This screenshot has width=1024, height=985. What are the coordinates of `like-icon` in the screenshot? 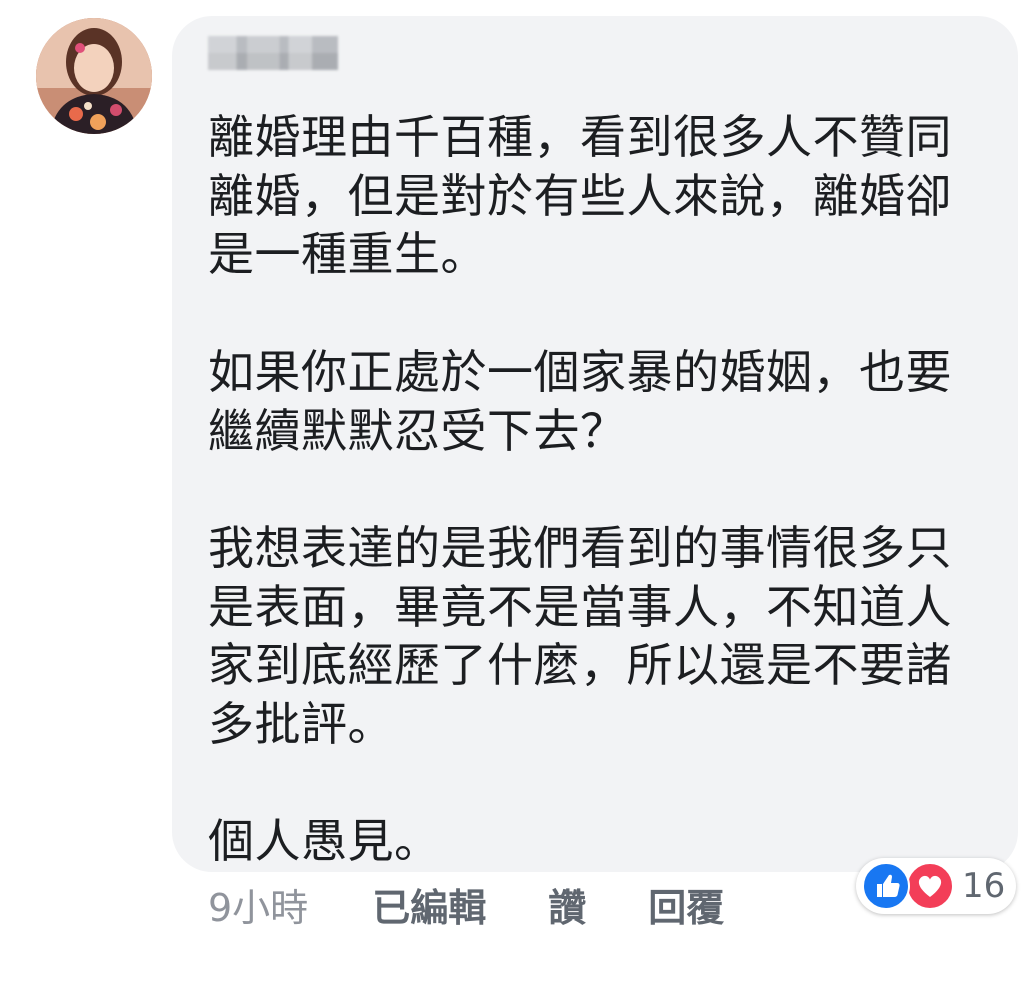 It's located at (886, 886).